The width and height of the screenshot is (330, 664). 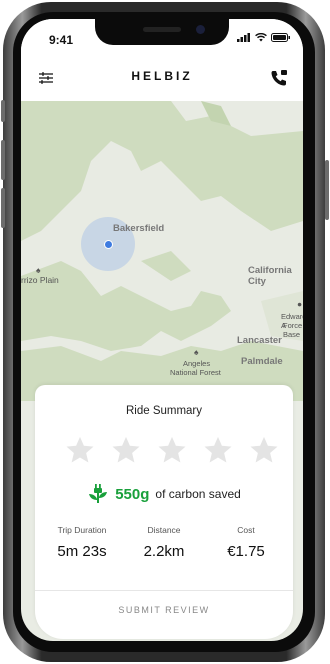 I want to click on wifi-icon, so click(x=261, y=37).